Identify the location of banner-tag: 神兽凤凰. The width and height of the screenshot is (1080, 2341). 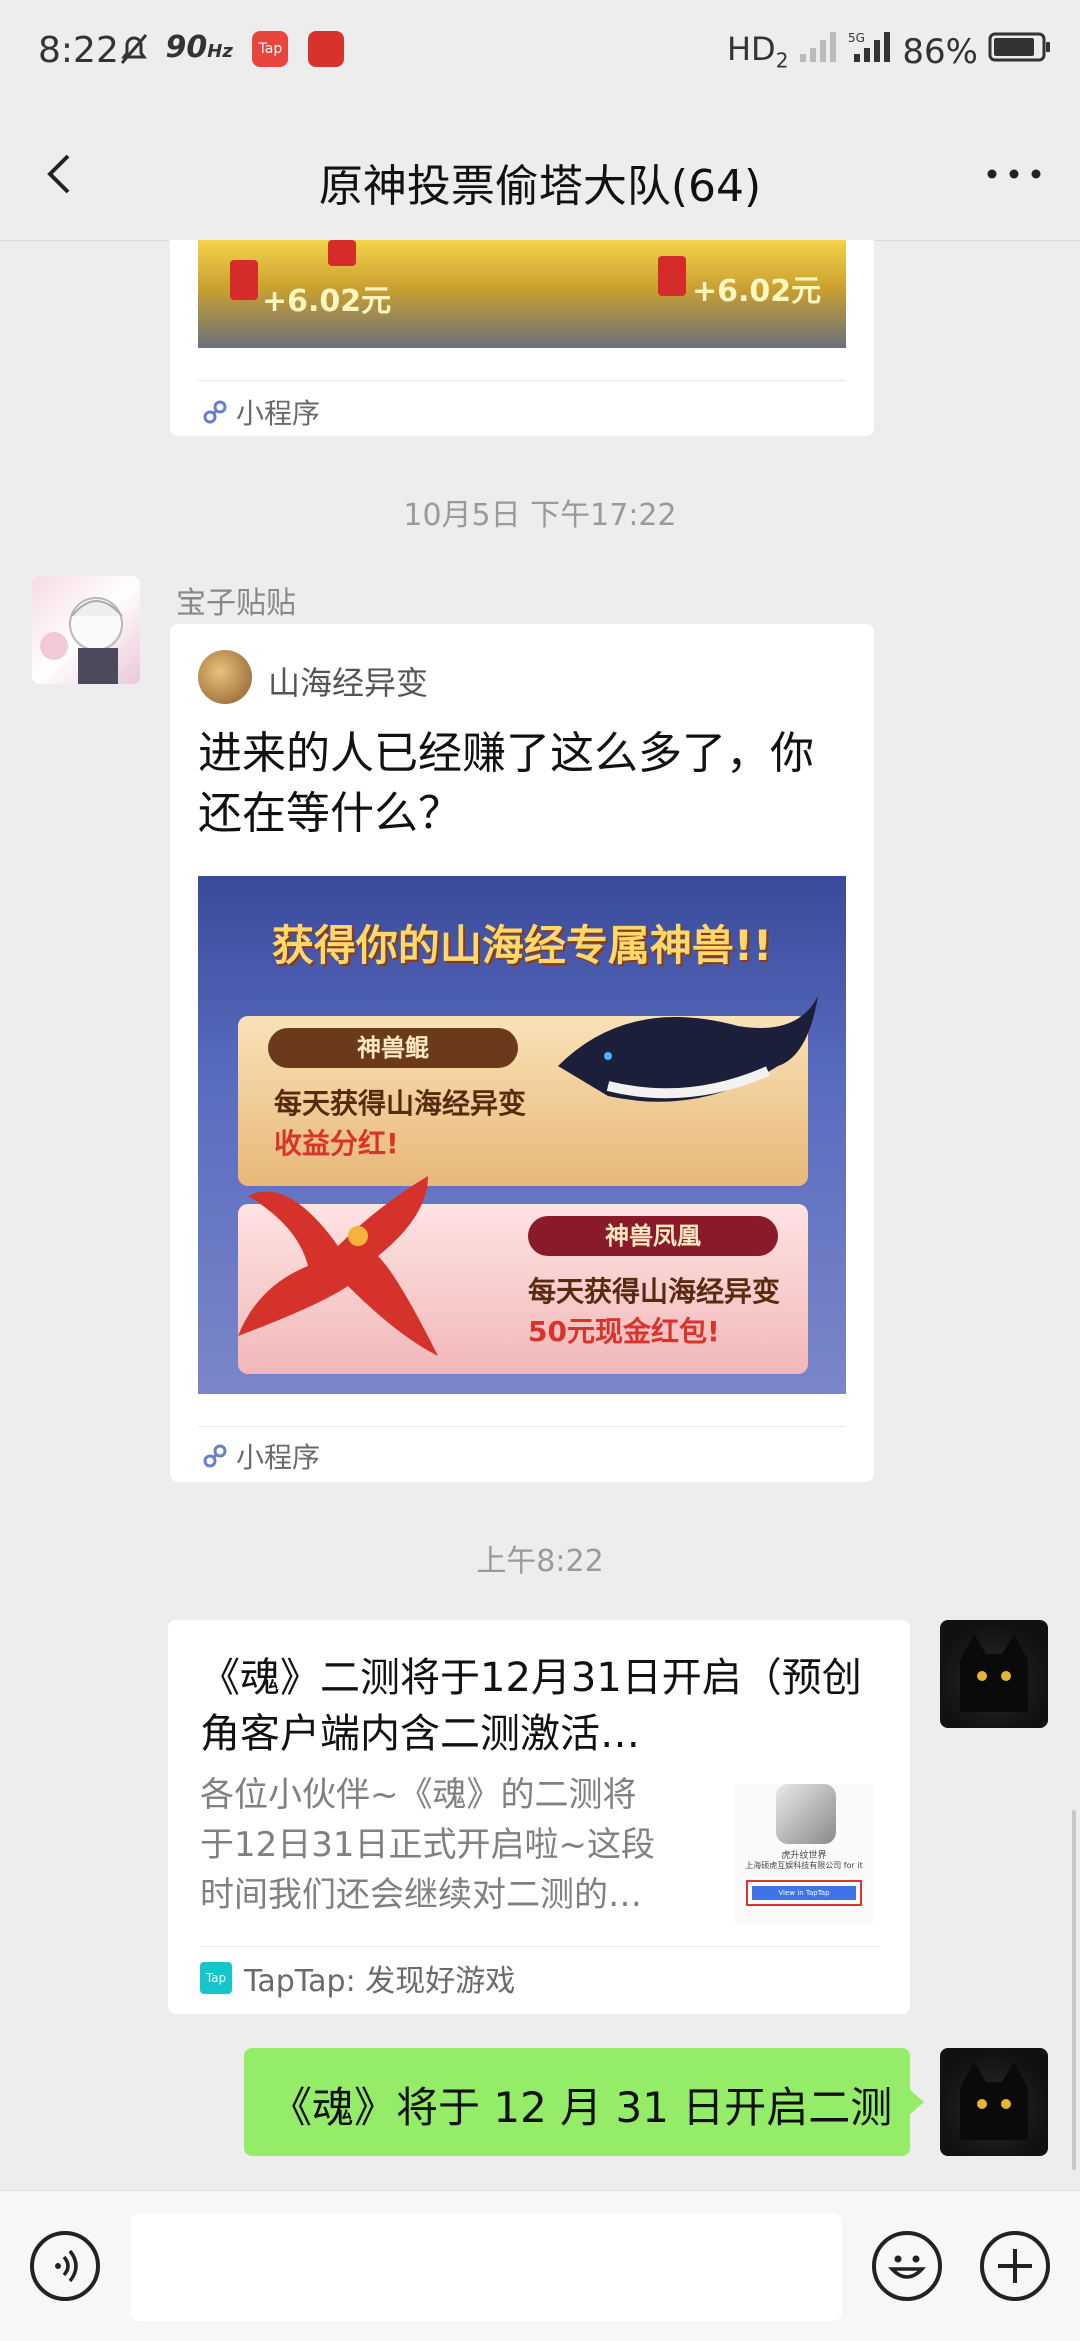
(653, 1236).